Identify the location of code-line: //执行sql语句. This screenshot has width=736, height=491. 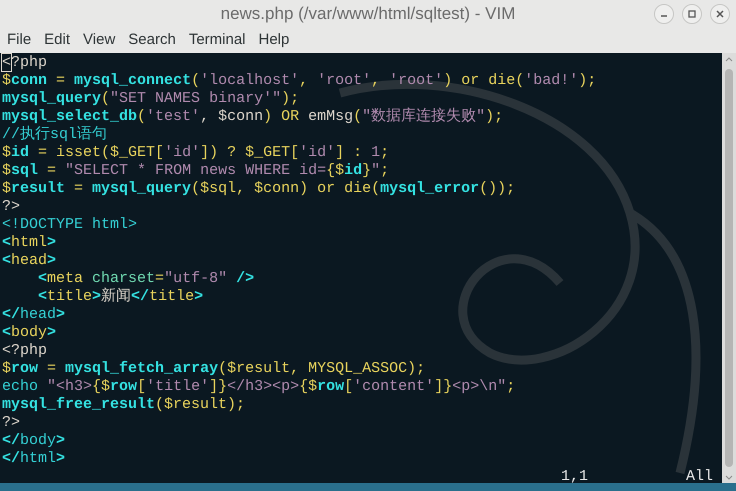
(55, 135).